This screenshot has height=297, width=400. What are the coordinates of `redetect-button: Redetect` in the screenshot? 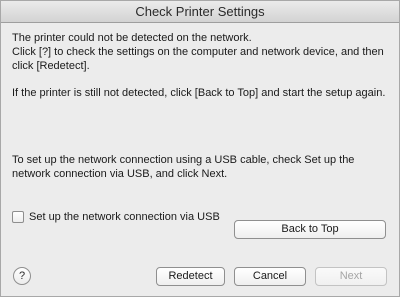 It's located at (190, 276).